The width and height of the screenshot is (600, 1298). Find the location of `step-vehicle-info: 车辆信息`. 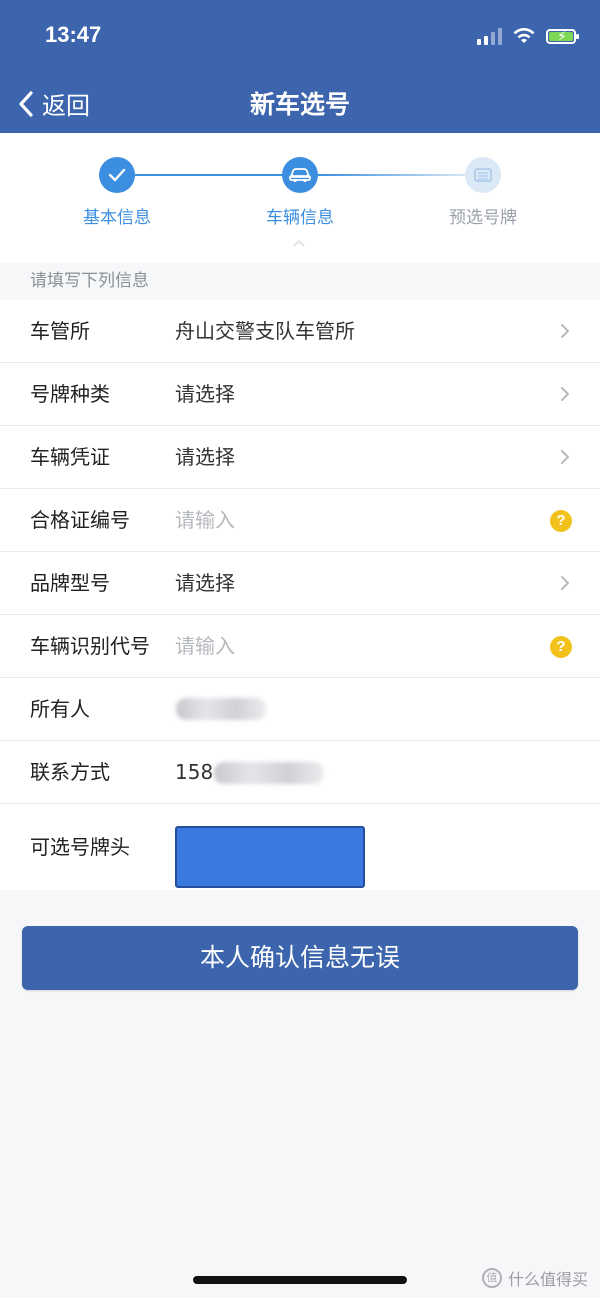

step-vehicle-info: 车辆信息 is located at coordinates (300, 192).